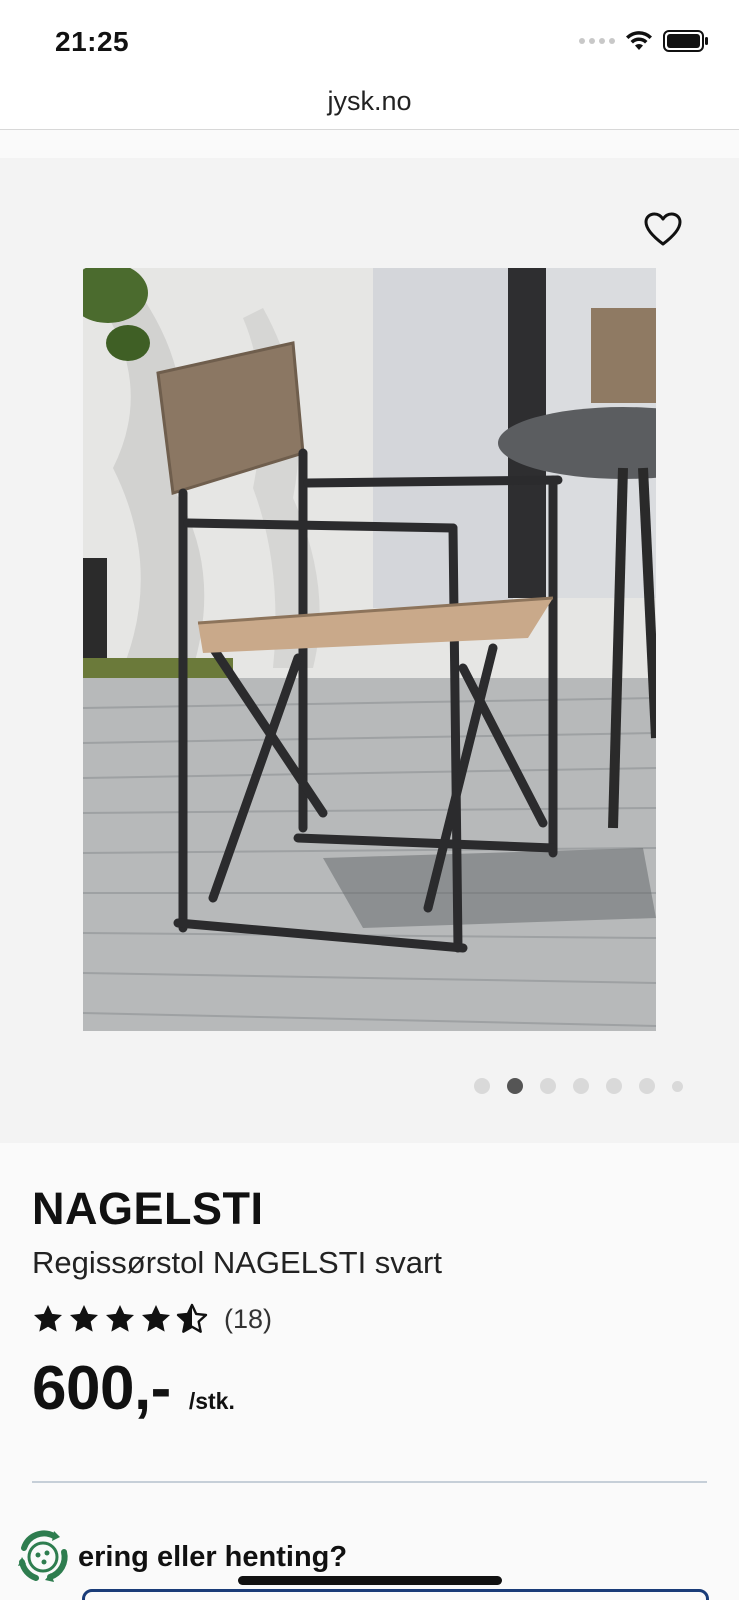 This screenshot has width=739, height=1600. Describe the element at coordinates (685, 41) in the screenshot. I see `battery-icon` at that location.